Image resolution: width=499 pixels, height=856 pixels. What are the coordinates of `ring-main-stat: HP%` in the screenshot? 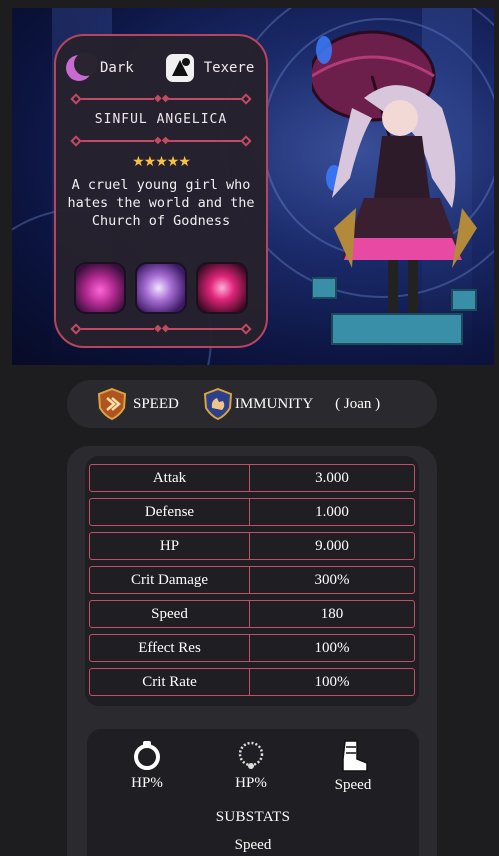 It's located at (147, 765).